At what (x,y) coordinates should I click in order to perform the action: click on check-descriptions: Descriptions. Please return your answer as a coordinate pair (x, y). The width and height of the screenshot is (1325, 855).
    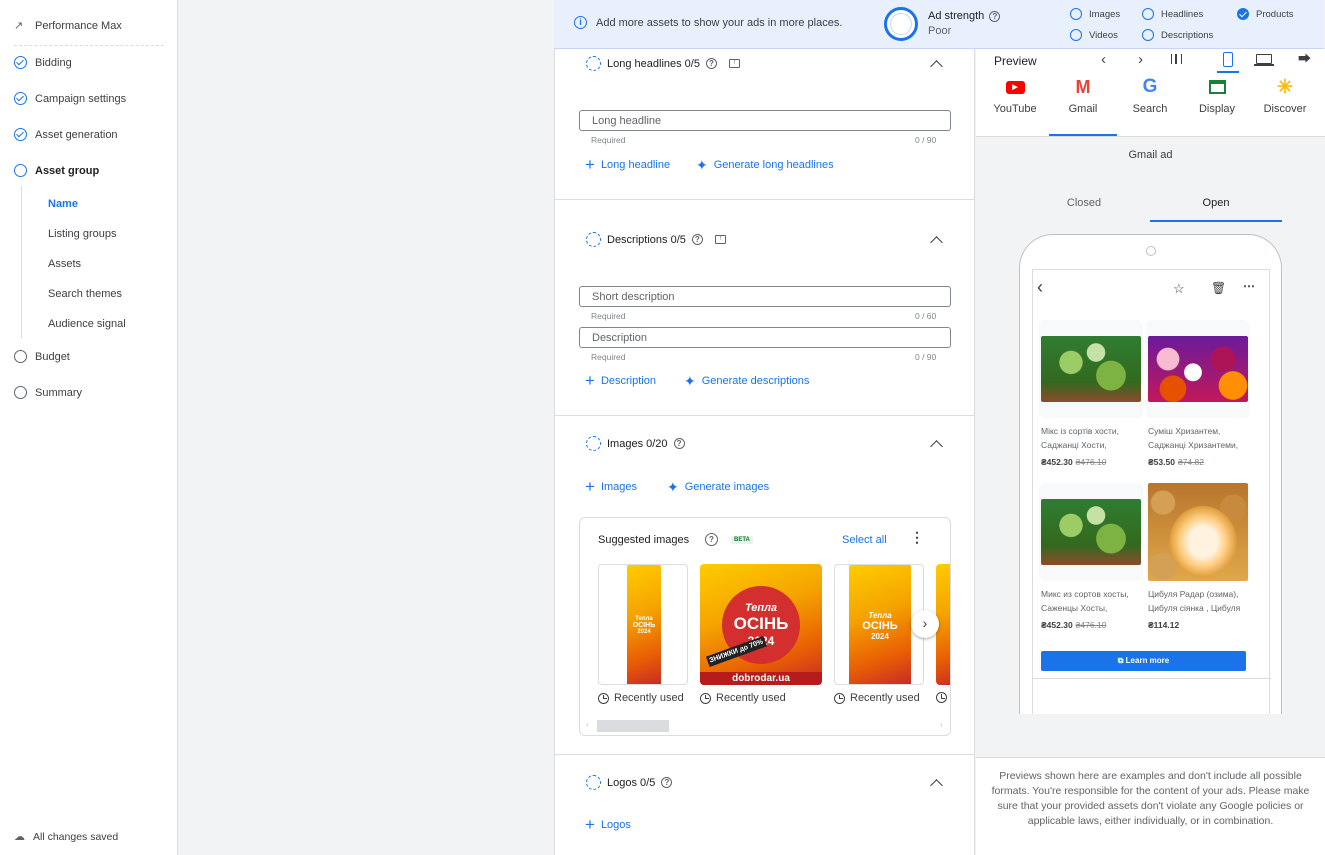
    Looking at the image, I should click on (1177, 35).